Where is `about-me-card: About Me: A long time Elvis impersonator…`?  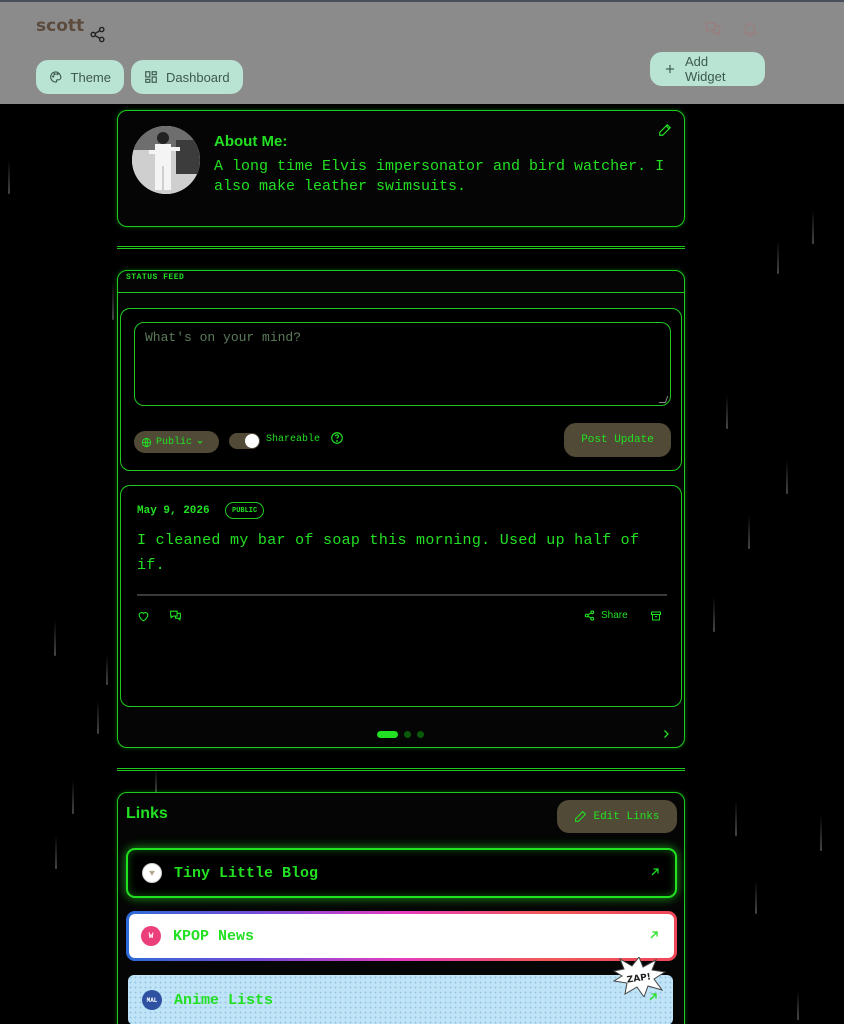 about-me-card: About Me: A long time Elvis impersonator… is located at coordinates (401, 168).